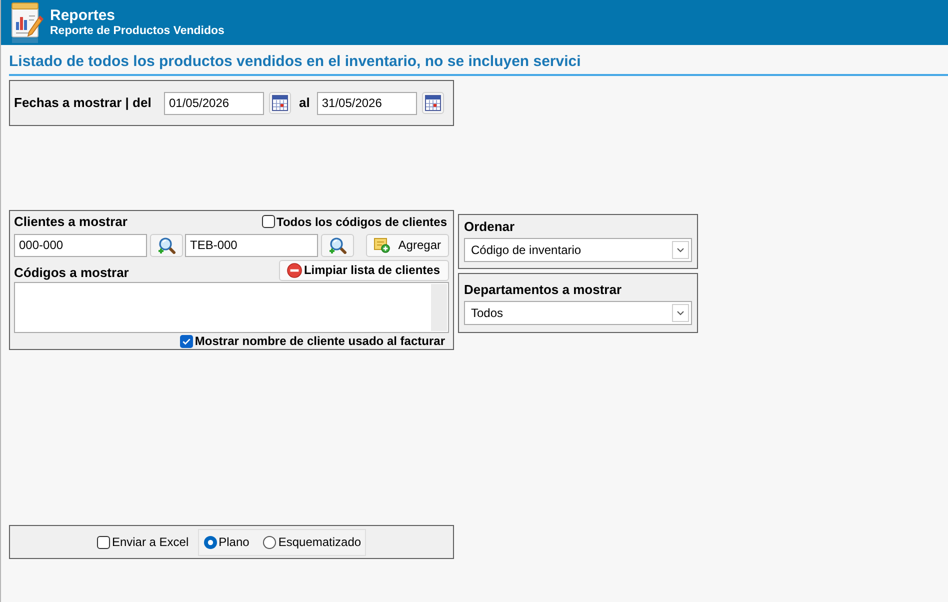 The height and width of the screenshot is (602, 948). What do you see at coordinates (366, 103) in the screenshot?
I see `date-to-field: 31/05/2026` at bounding box center [366, 103].